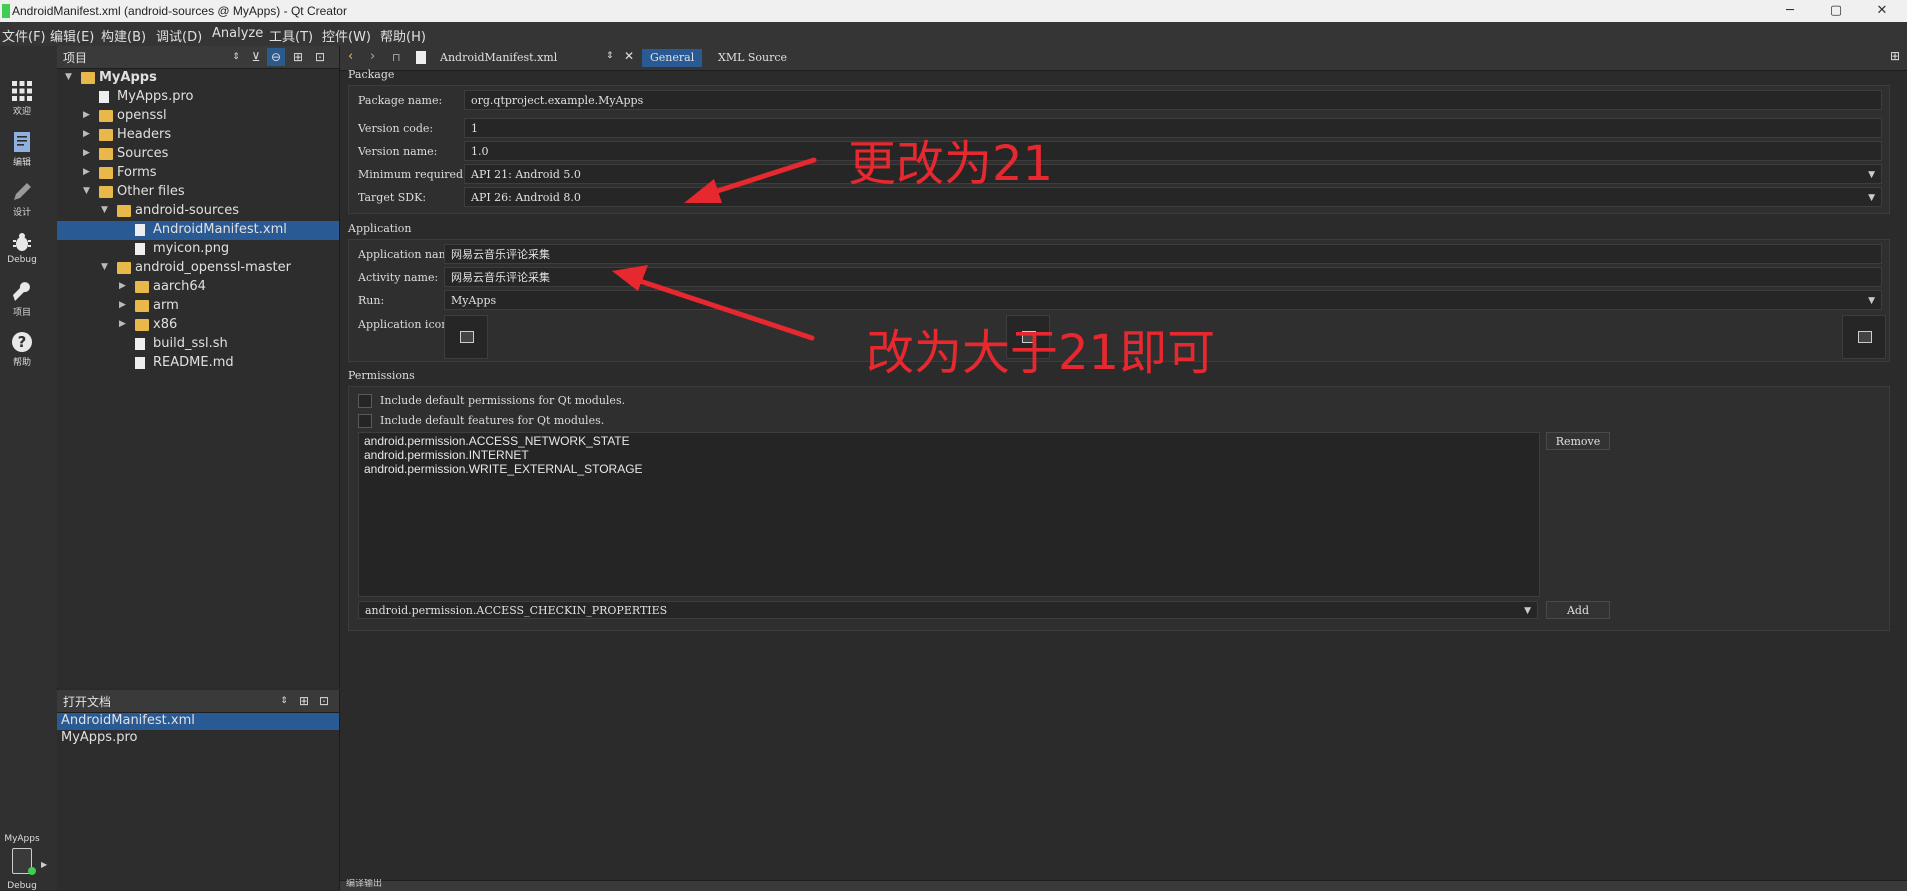 This screenshot has height=891, width=1907. I want to click on version-code-input: 1, so click(1173, 128).